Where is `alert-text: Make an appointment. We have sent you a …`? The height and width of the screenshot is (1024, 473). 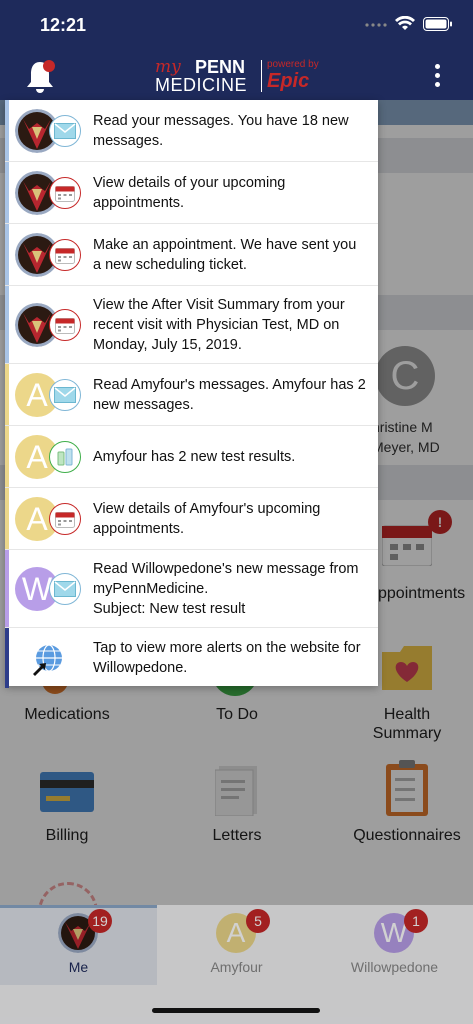
alert-text: Make an appointment. We have sent you a … is located at coordinates (225, 255).